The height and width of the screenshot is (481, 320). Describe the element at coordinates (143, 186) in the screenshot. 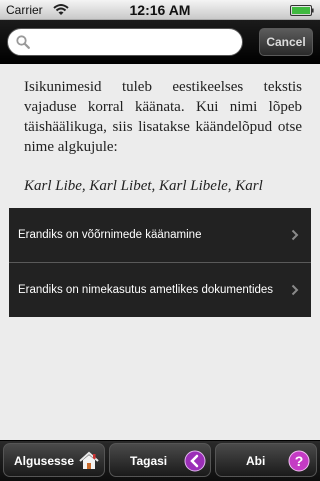

I see `example-text: Karl Libe, Karl Libet, Karl Libele, Karl` at that location.